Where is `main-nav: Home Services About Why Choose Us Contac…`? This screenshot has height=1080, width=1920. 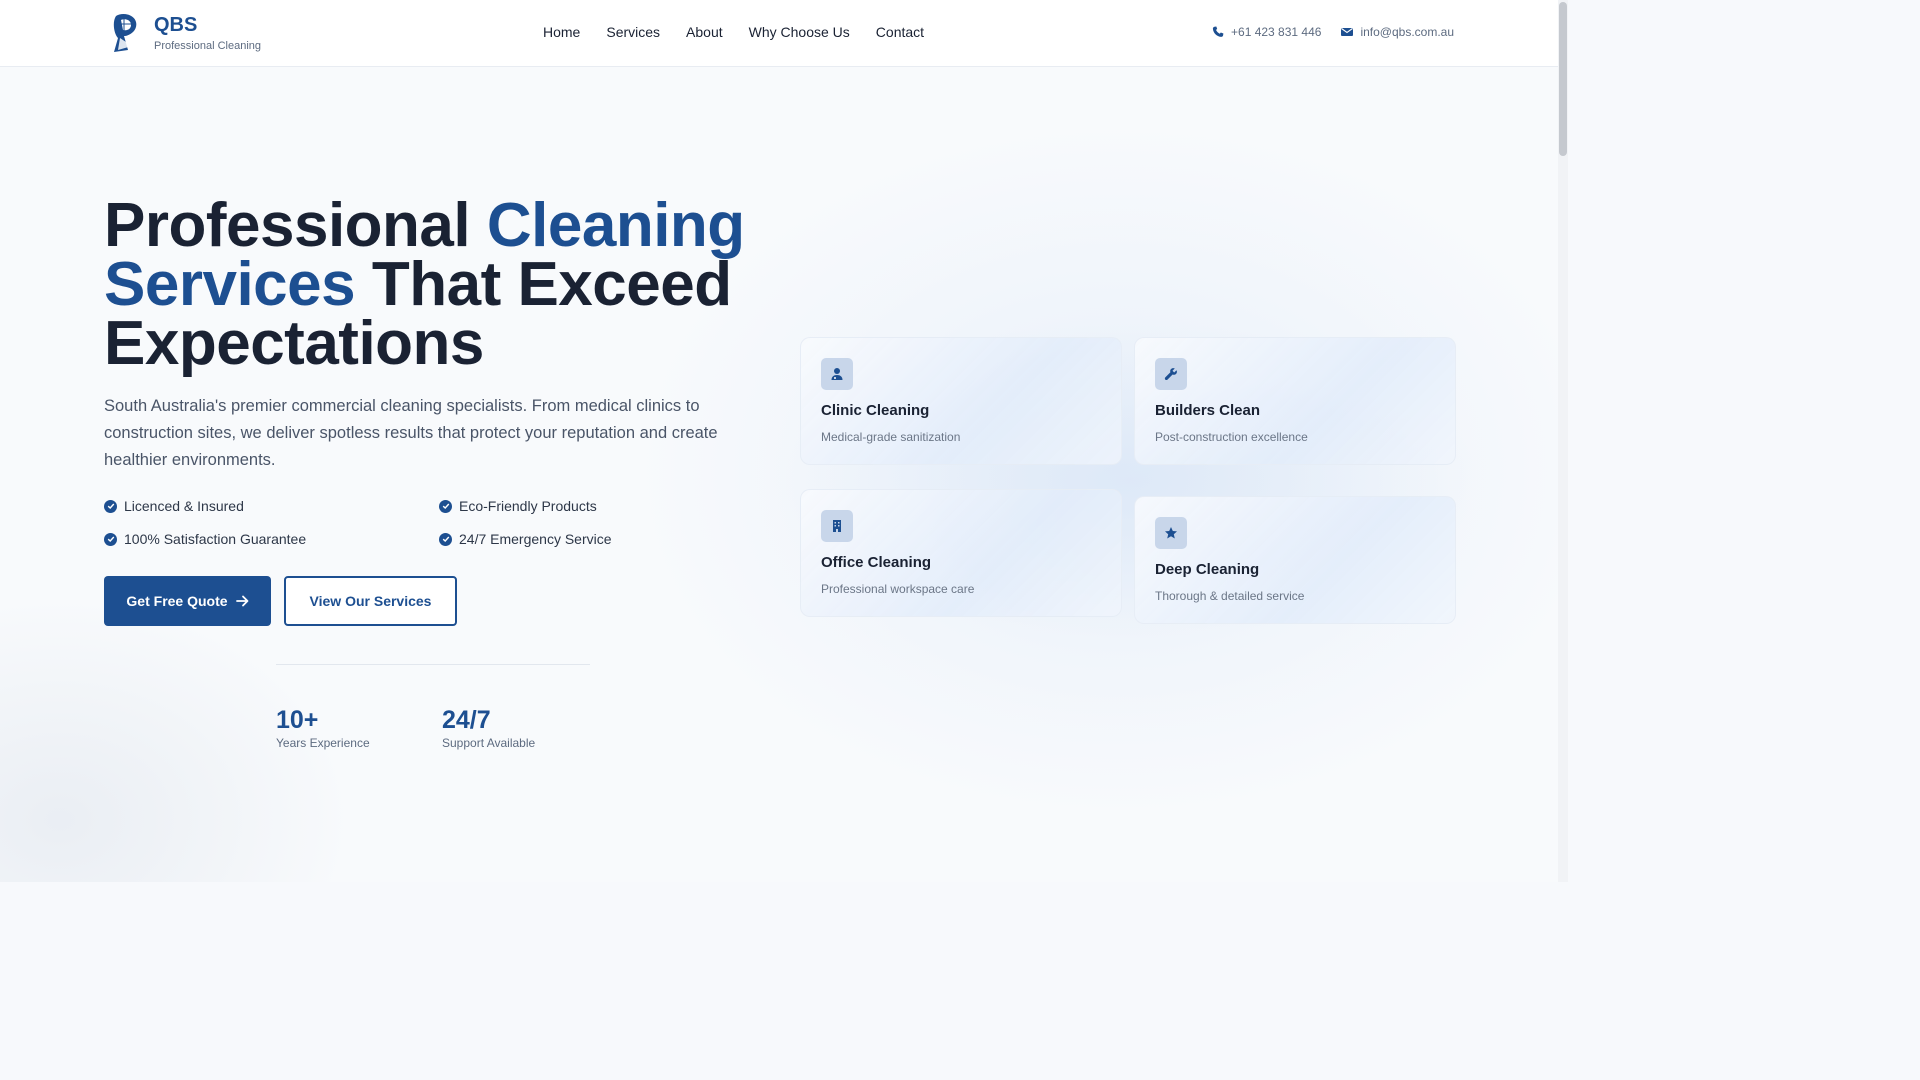
main-nav: Home Services About Why Choose Us Contac… is located at coordinates (746, 32).